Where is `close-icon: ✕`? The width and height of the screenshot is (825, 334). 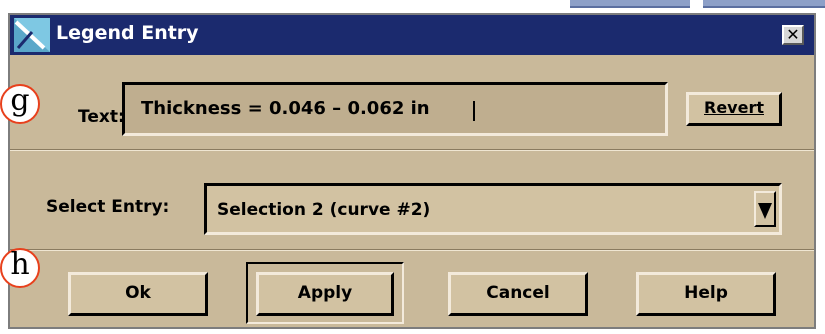 close-icon: ✕ is located at coordinates (793, 34).